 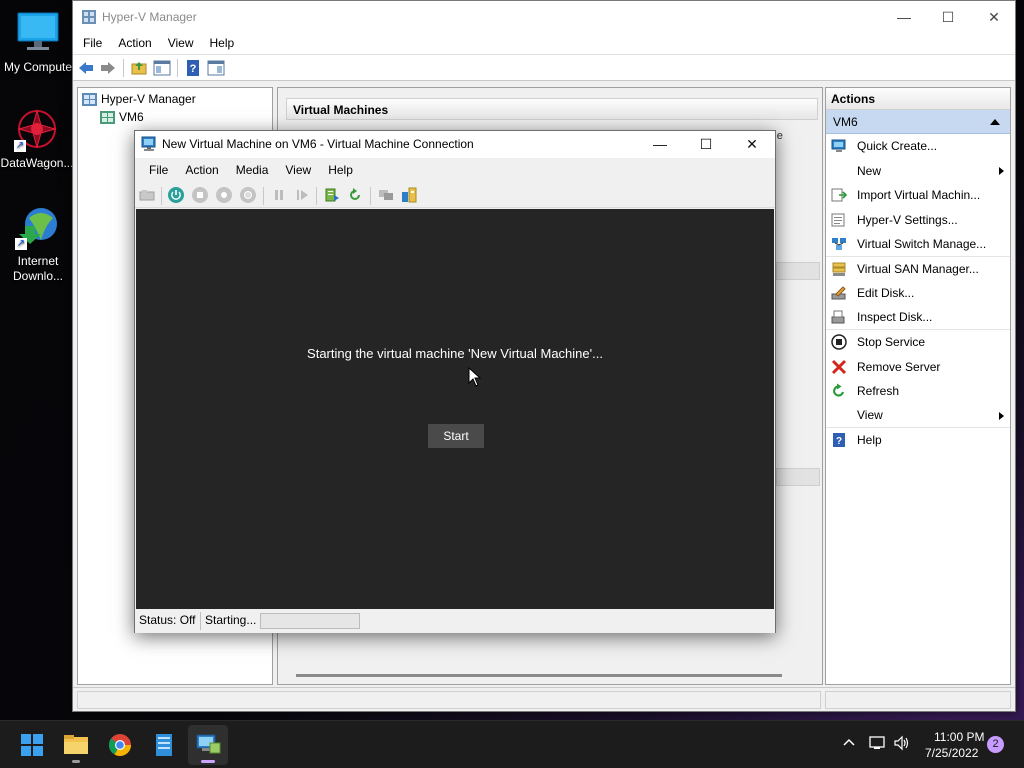 What do you see at coordinates (798, 477) in the screenshot?
I see `details-section-divider` at bounding box center [798, 477].